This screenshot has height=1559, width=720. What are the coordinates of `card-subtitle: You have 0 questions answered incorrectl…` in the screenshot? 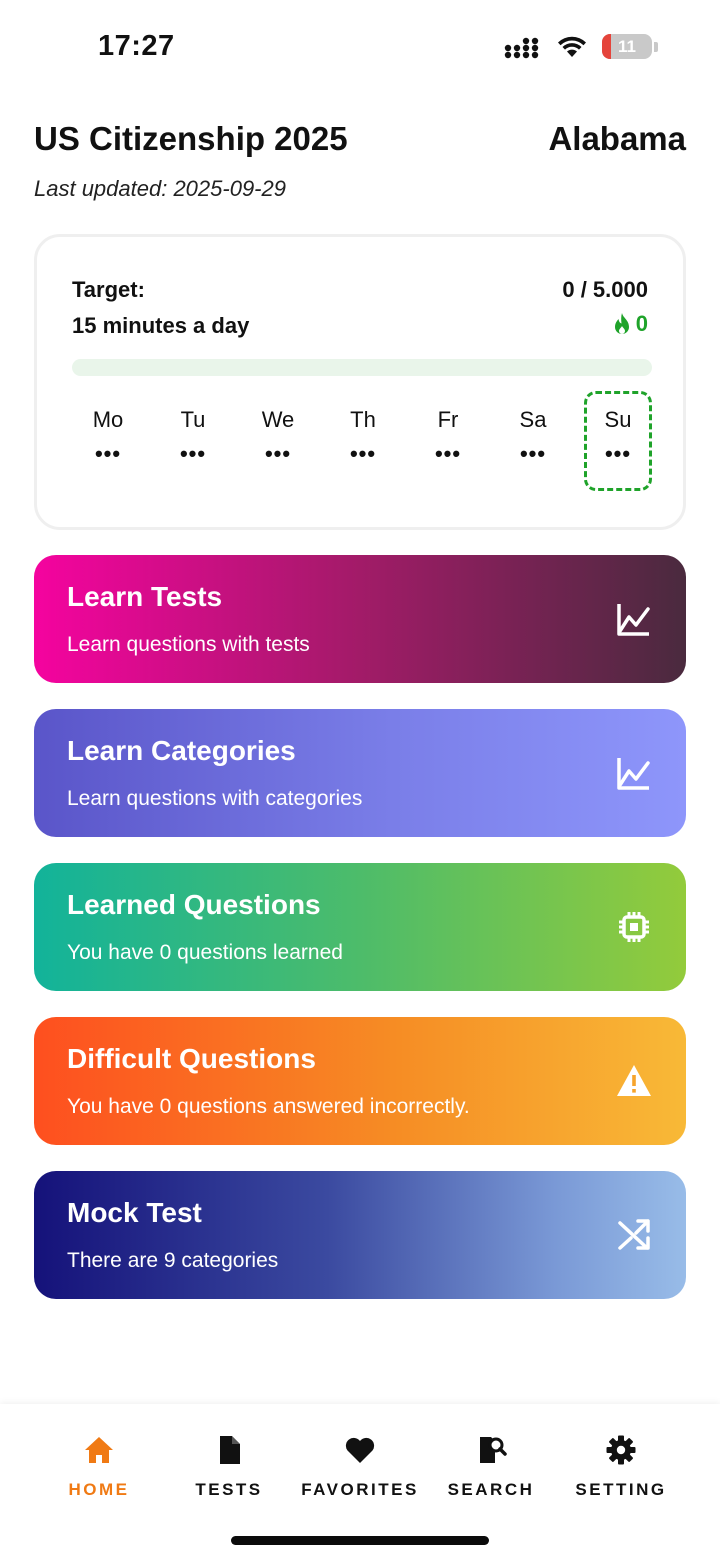 It's located at (268, 1106).